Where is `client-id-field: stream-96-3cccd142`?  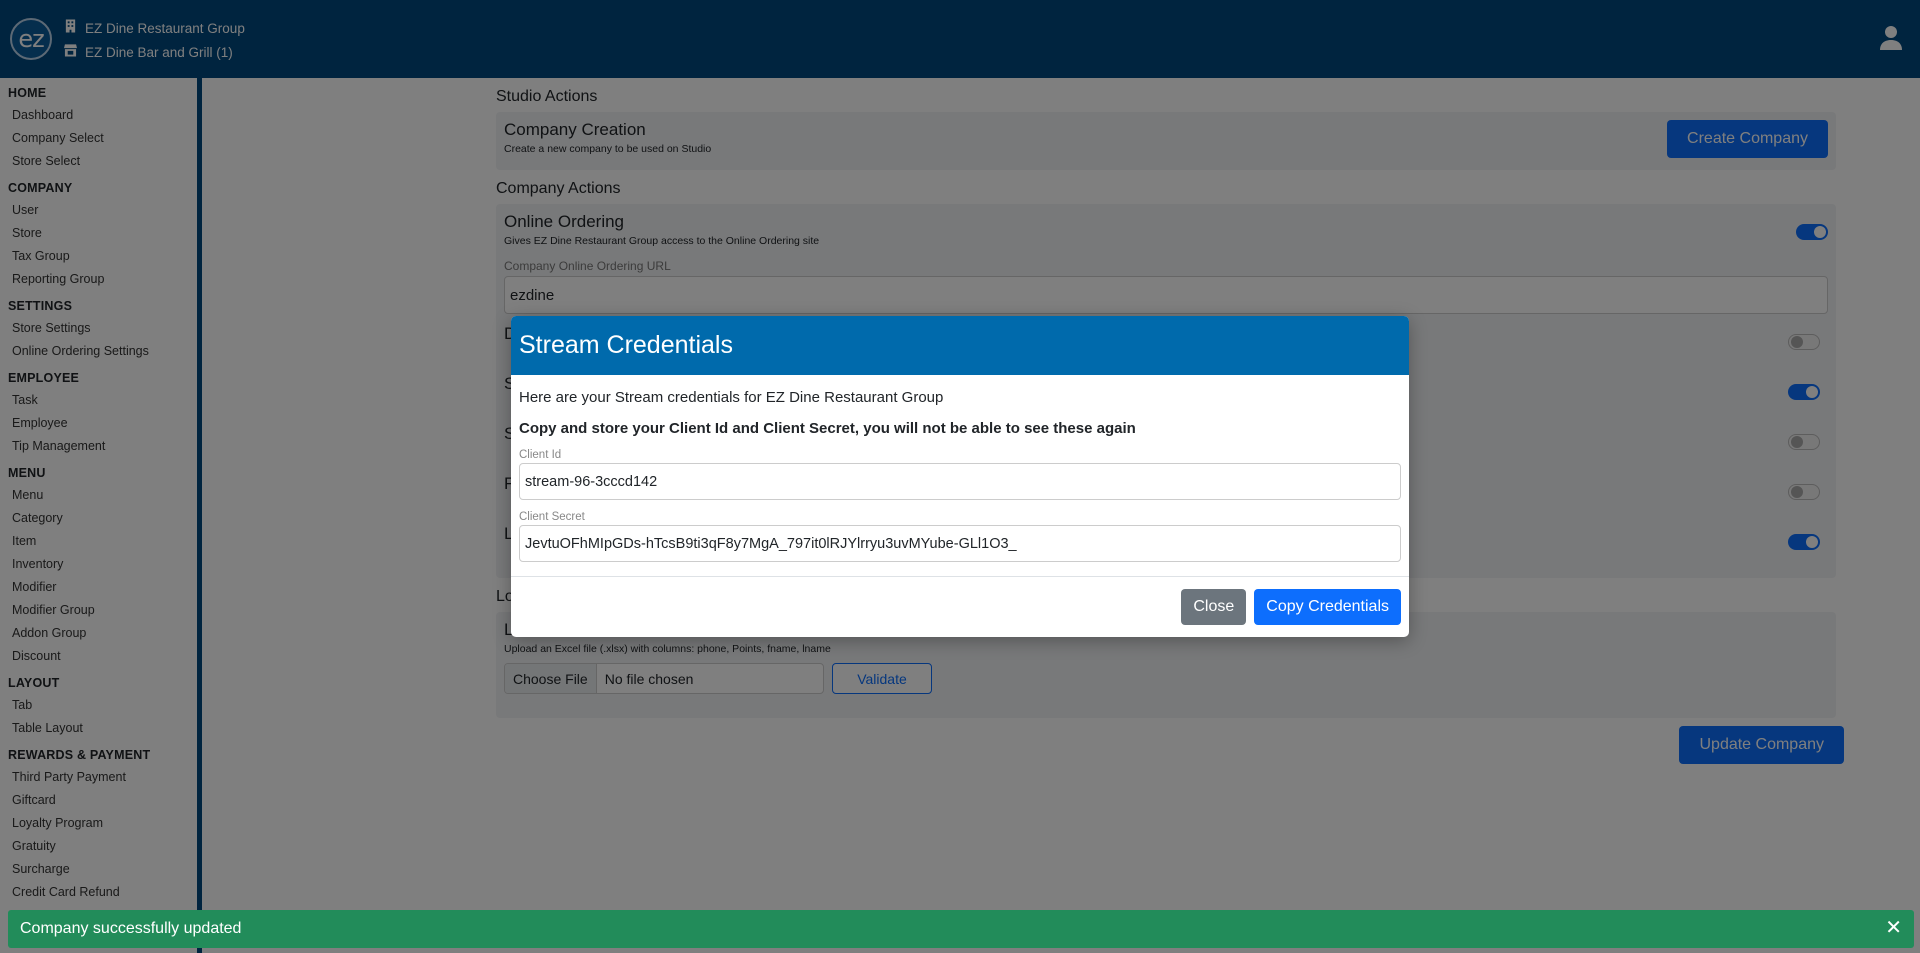 client-id-field: stream-96-3cccd142 is located at coordinates (960, 481).